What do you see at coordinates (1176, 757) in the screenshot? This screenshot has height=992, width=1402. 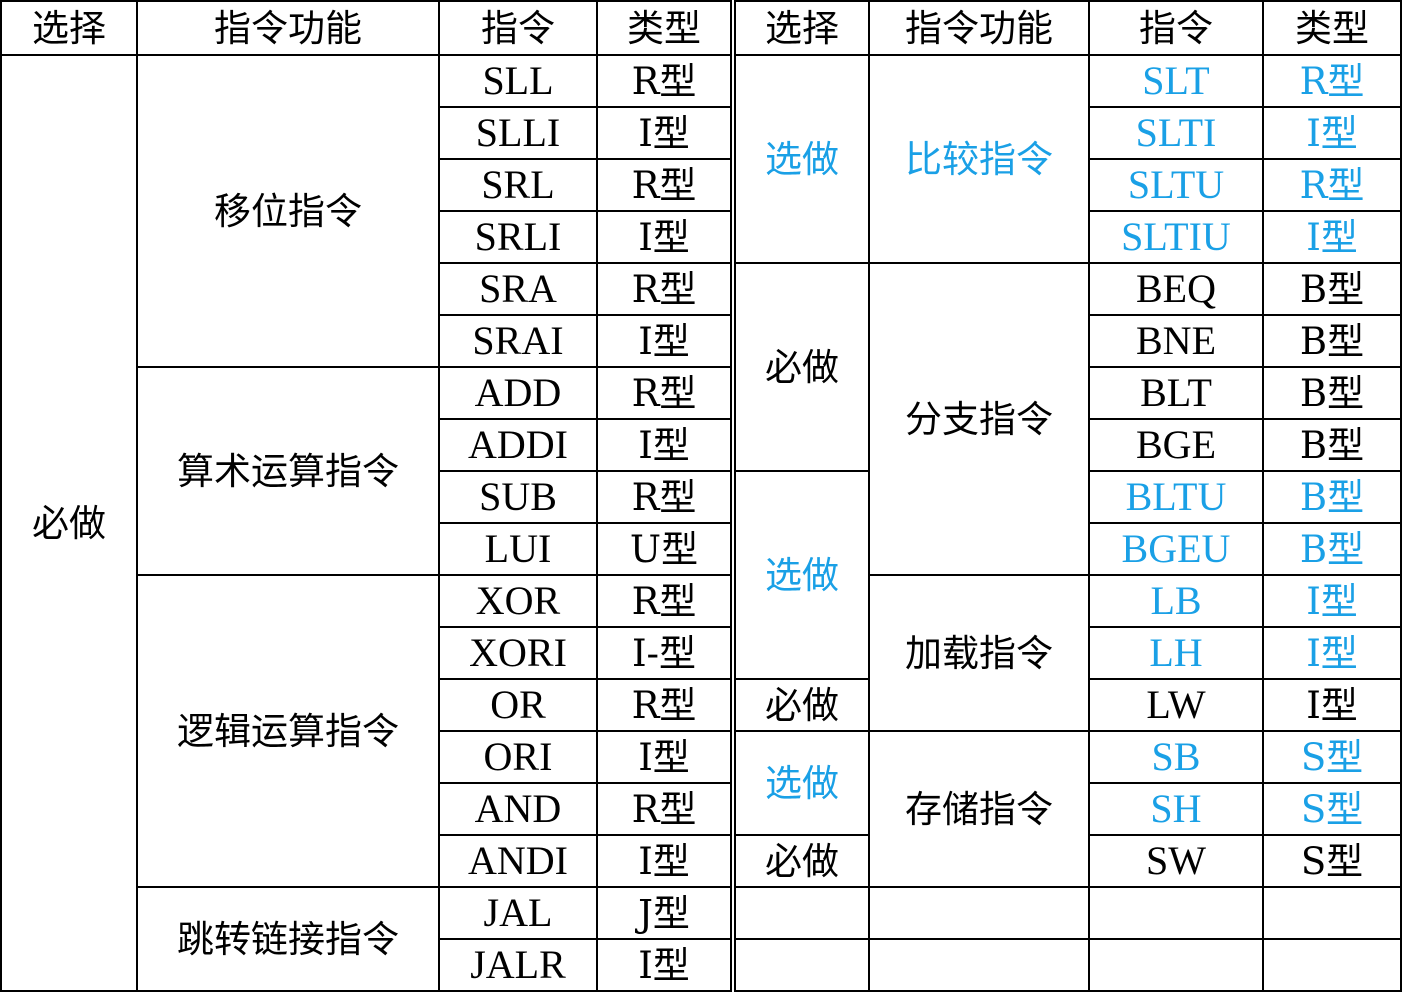 I see `instruction-cell: SB` at bounding box center [1176, 757].